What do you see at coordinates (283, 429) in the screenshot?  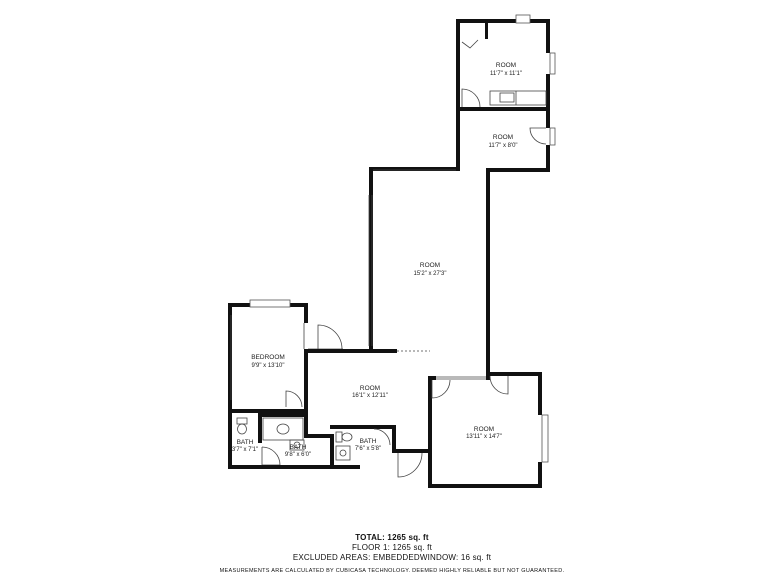 I see `tub-icon` at bounding box center [283, 429].